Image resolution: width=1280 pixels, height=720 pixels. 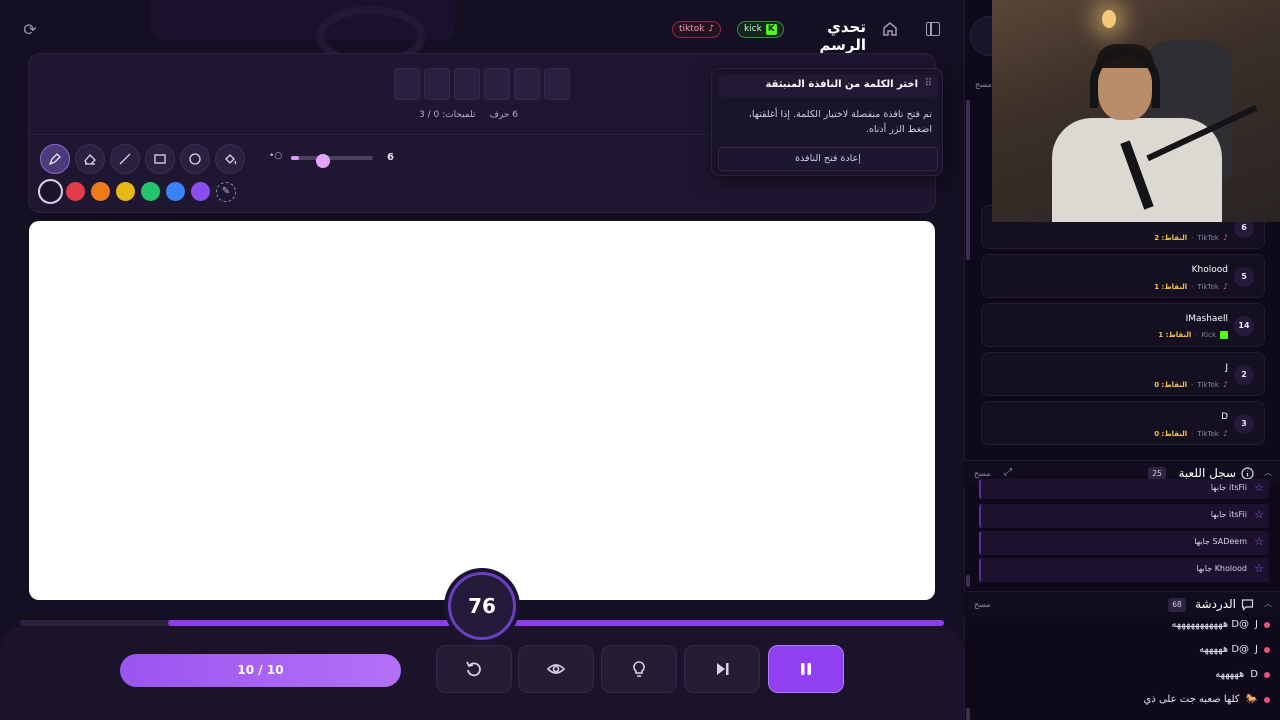 What do you see at coordinates (1122, 604) in the screenshot?
I see `chat-header: ︿ الدردشة 68 مسح` at bounding box center [1122, 604].